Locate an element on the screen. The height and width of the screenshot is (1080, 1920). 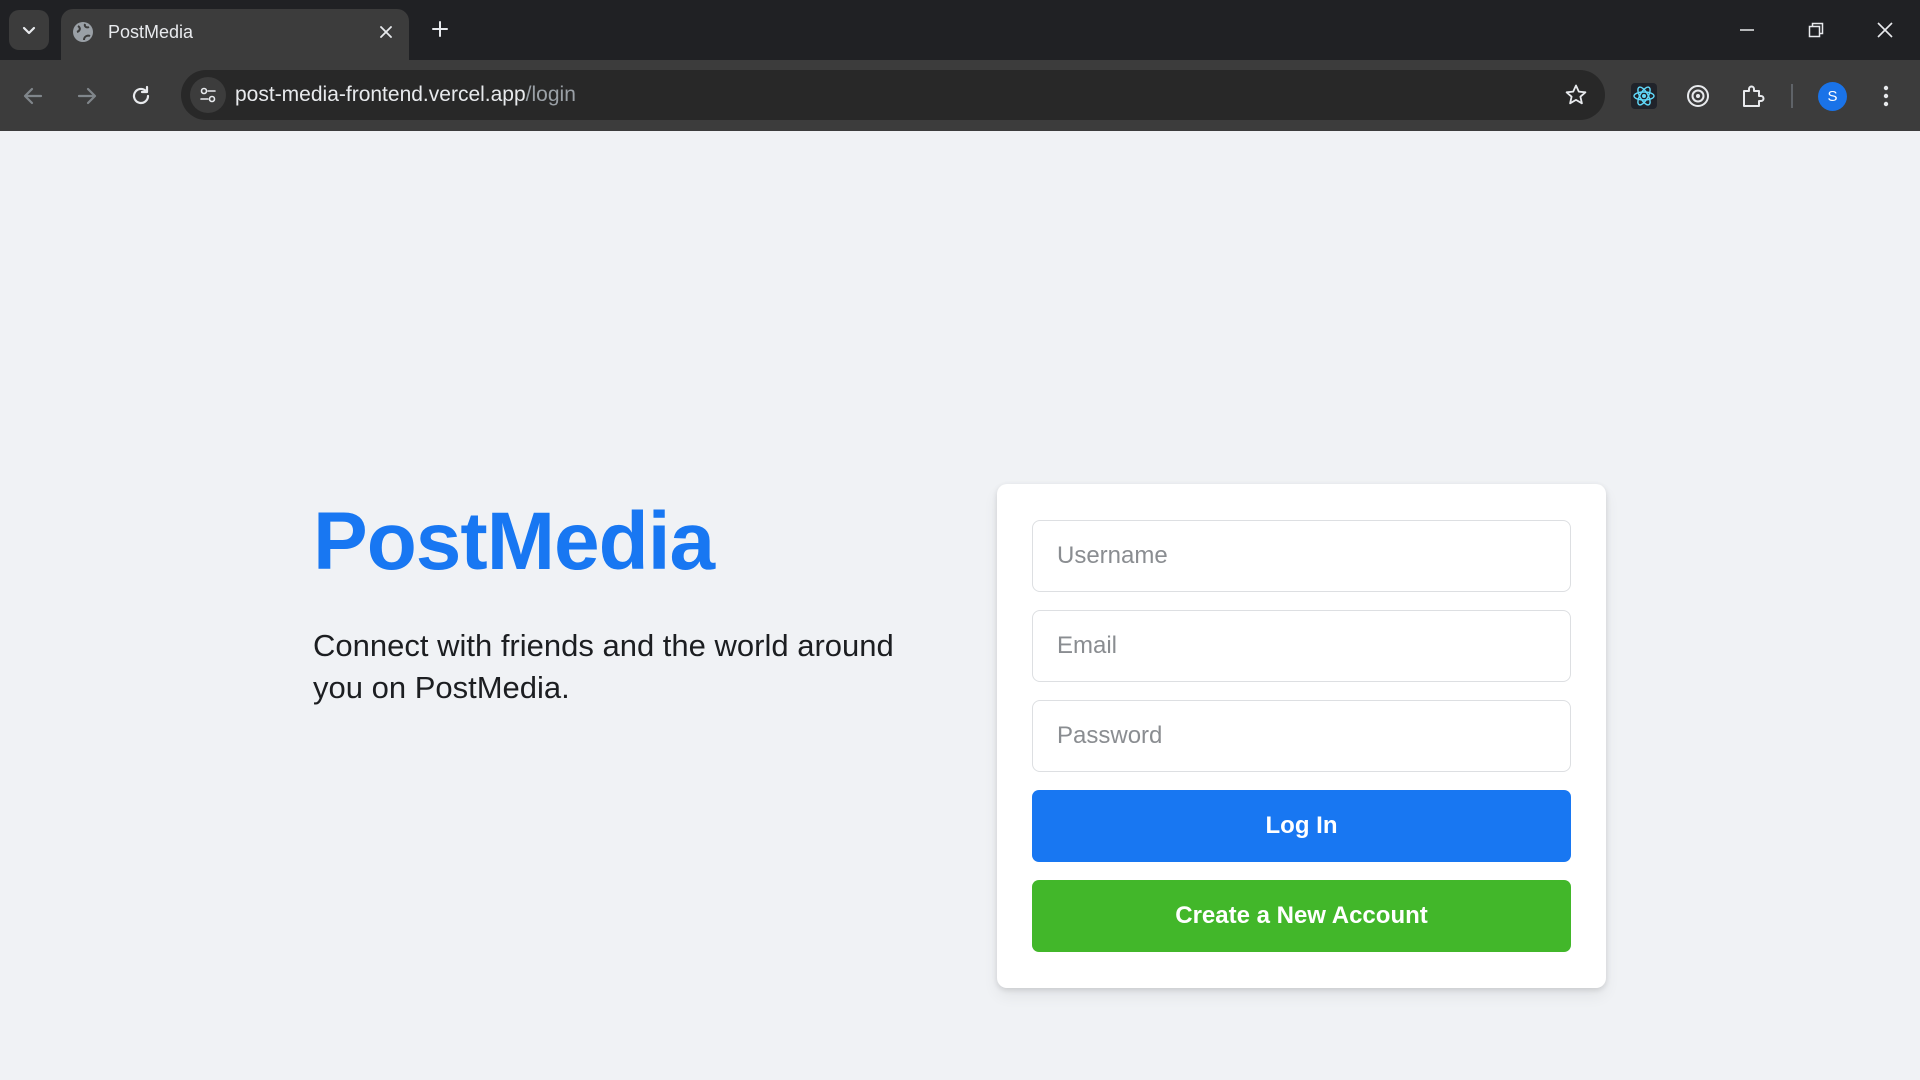
target-extension is located at coordinates (1698, 96).